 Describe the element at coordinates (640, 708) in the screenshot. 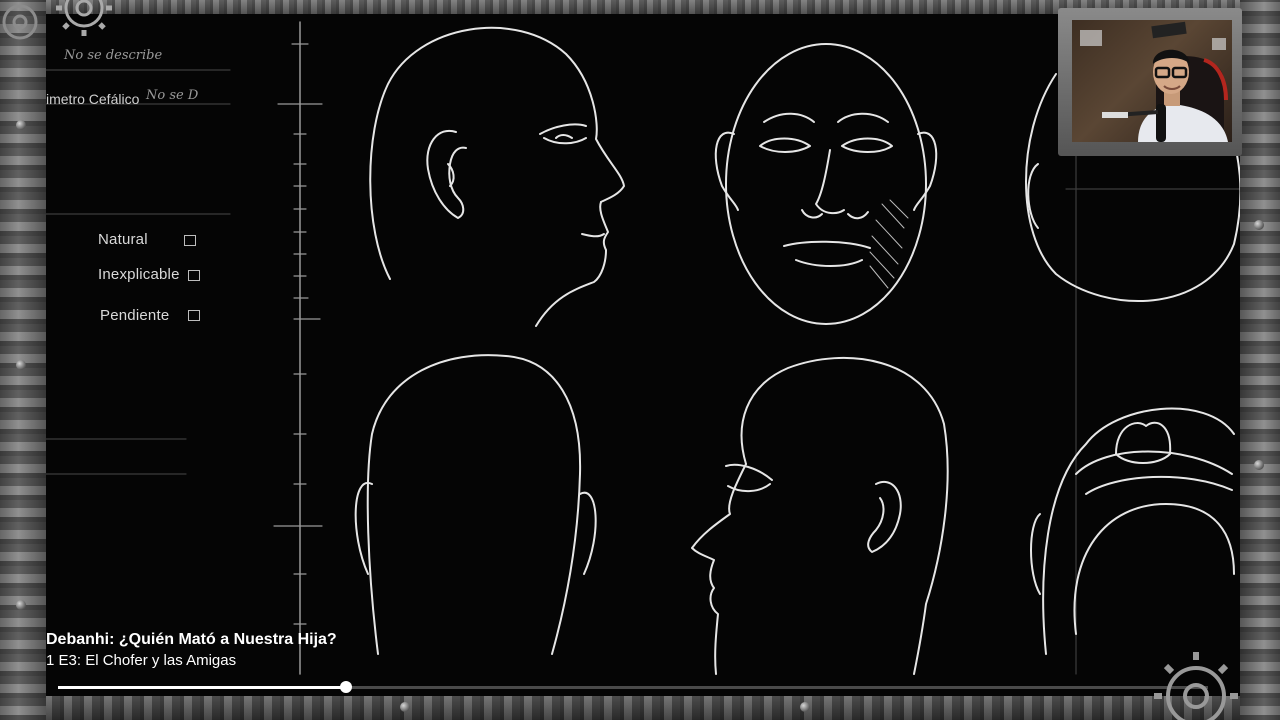

I see `frame-bottom` at that location.